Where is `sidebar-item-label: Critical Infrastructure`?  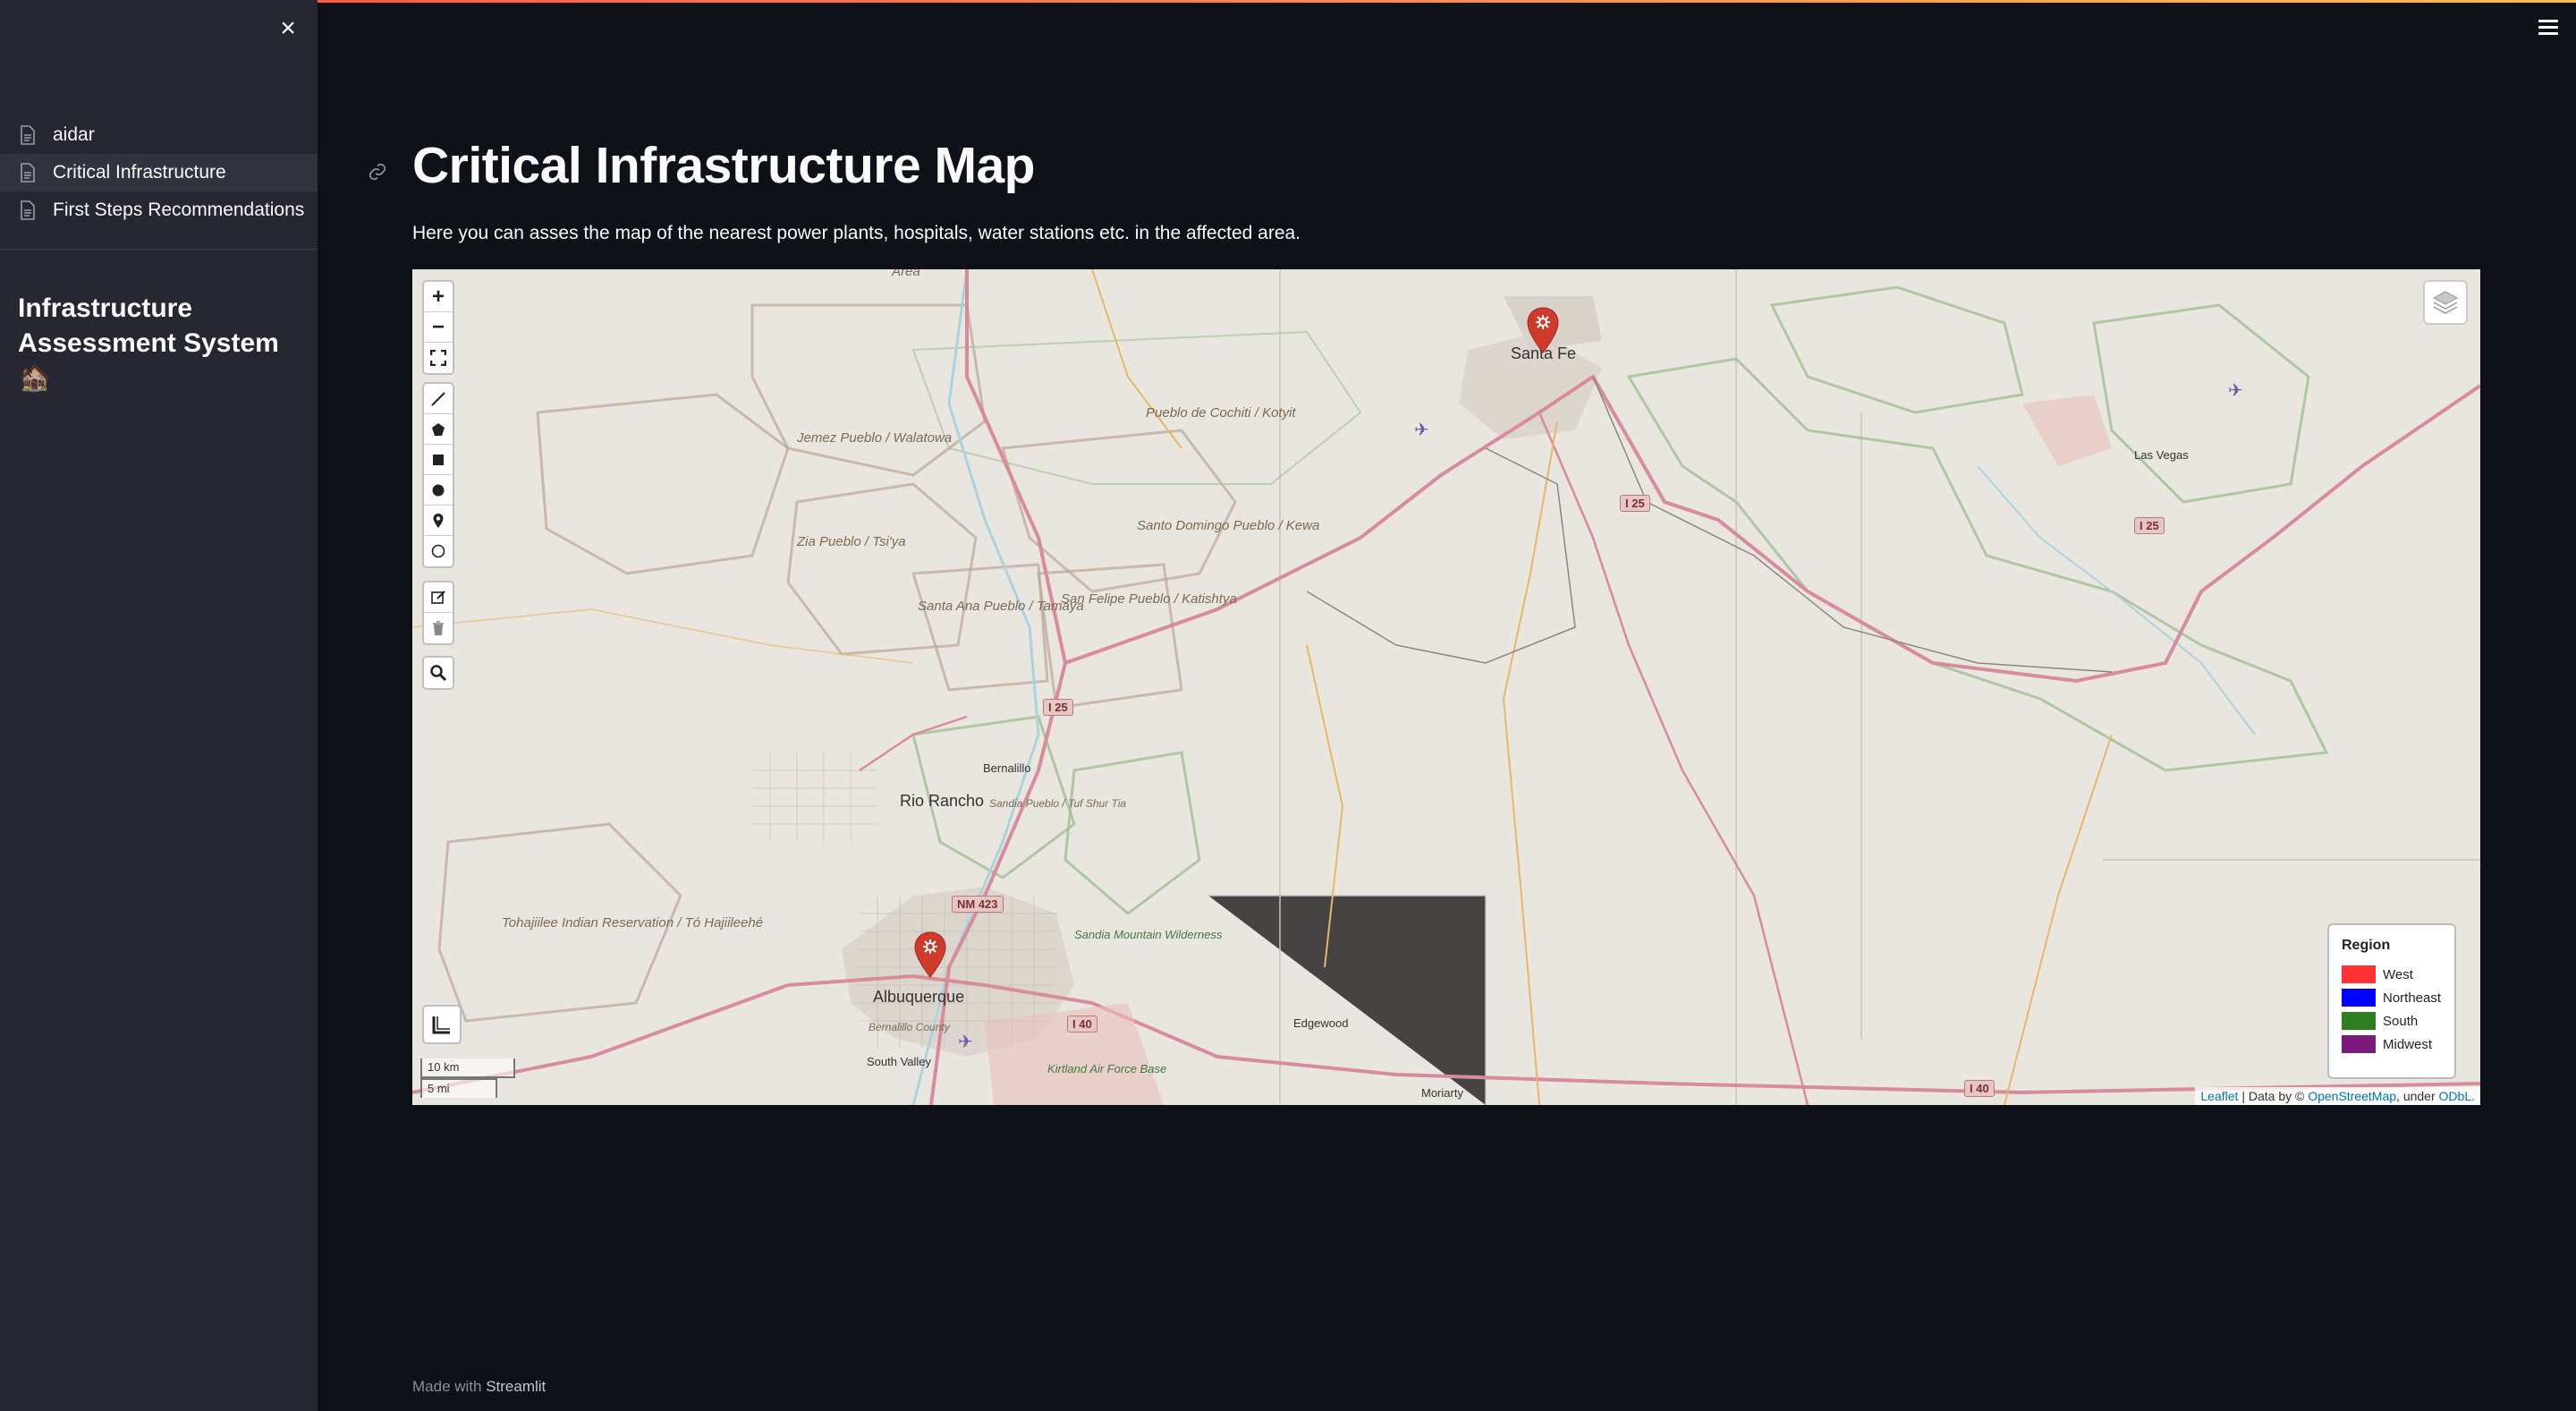
sidebar-item-label: Critical Infrastructure is located at coordinates (139, 173).